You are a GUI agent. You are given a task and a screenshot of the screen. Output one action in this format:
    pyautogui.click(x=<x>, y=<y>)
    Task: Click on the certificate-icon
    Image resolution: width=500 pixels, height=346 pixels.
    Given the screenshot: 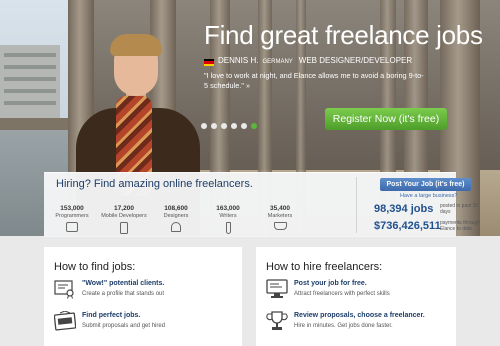 What is the action you would take?
    pyautogui.click(x=64, y=289)
    